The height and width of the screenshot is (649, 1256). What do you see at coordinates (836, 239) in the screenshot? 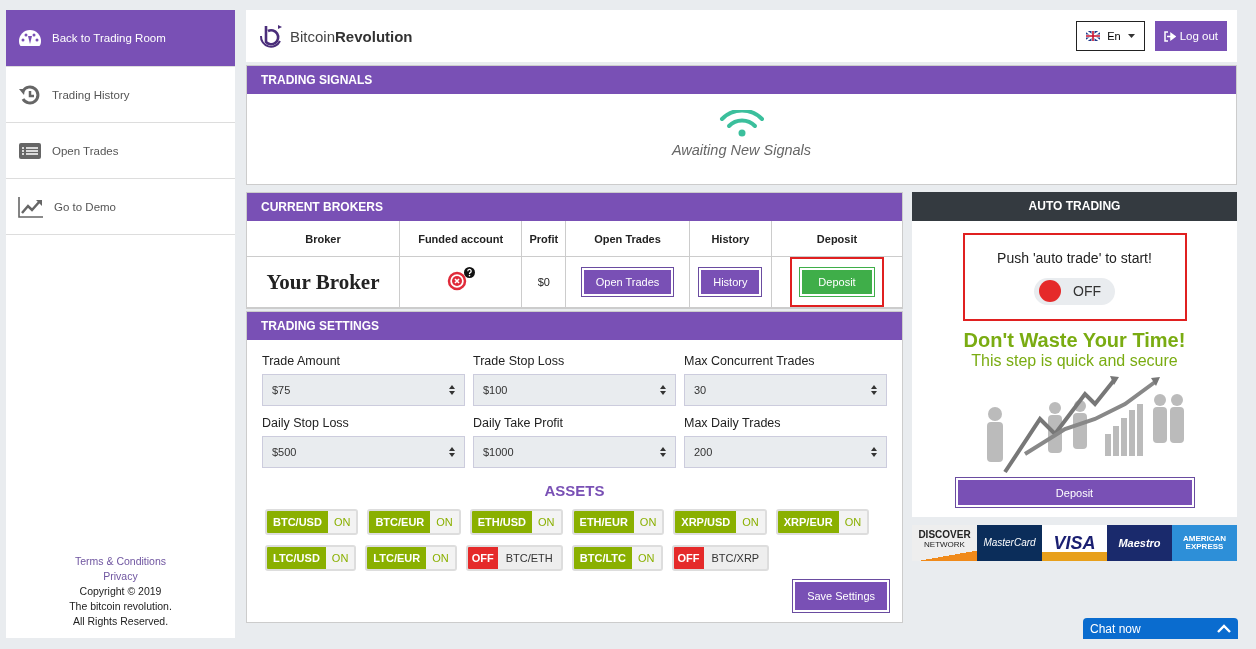
I see `column-header: Deposit` at bounding box center [836, 239].